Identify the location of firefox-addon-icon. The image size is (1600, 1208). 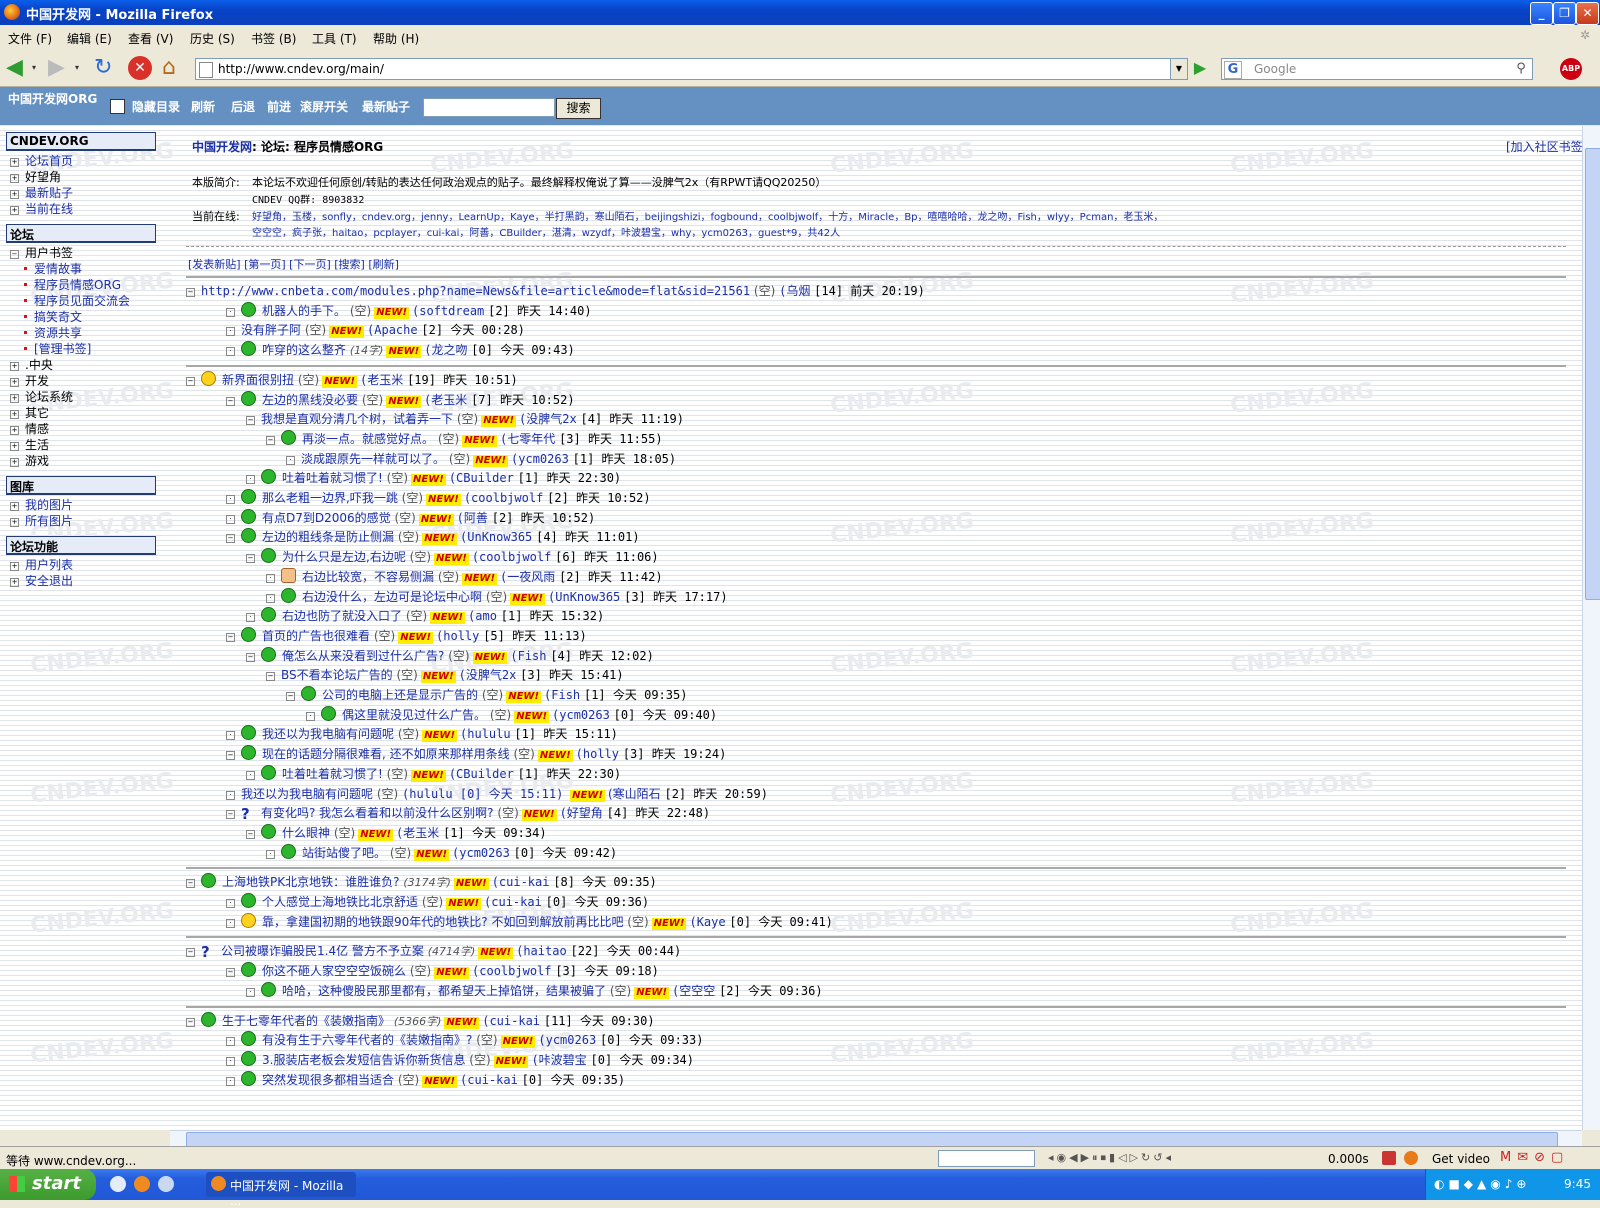
(1411, 1158).